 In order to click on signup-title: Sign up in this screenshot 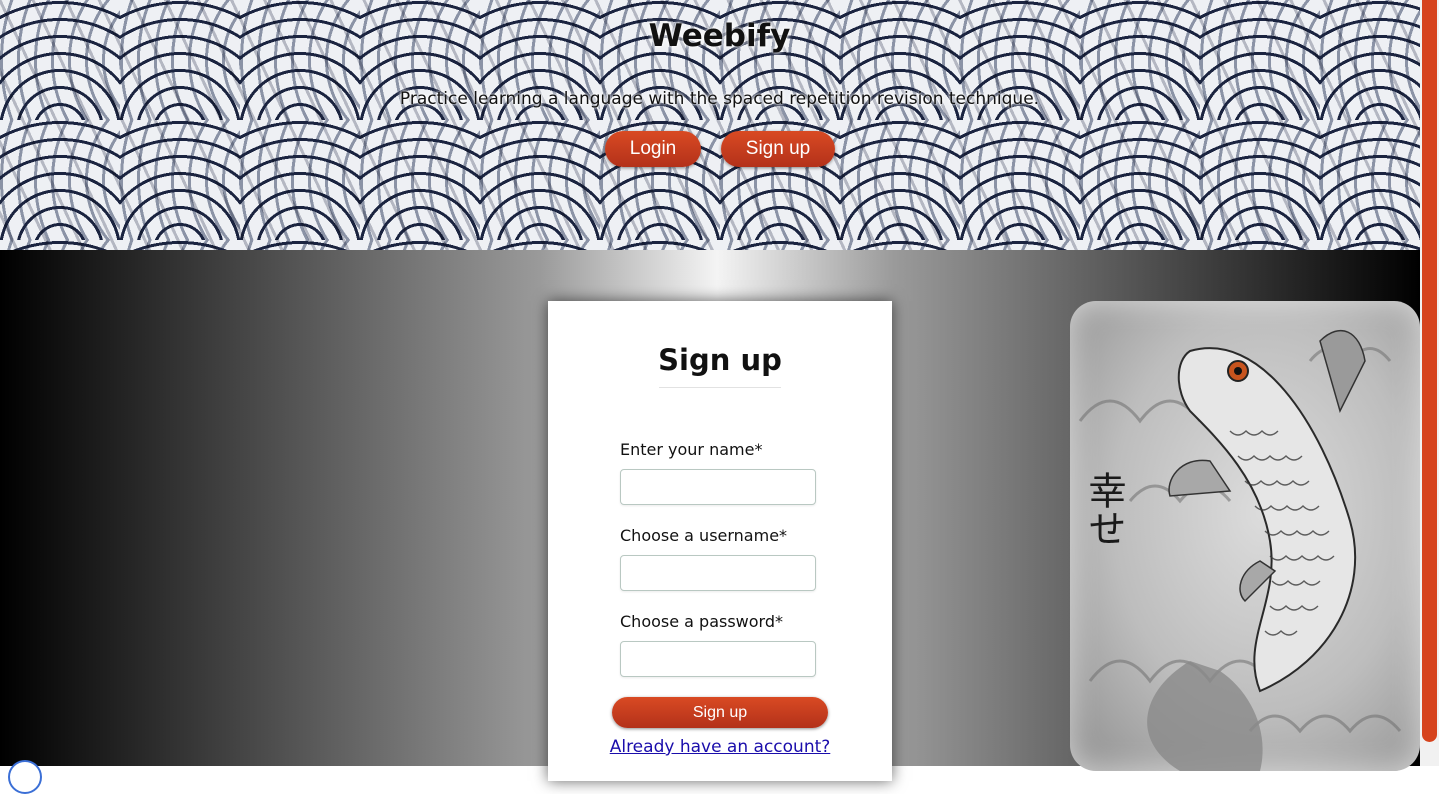, I will do `click(720, 360)`.